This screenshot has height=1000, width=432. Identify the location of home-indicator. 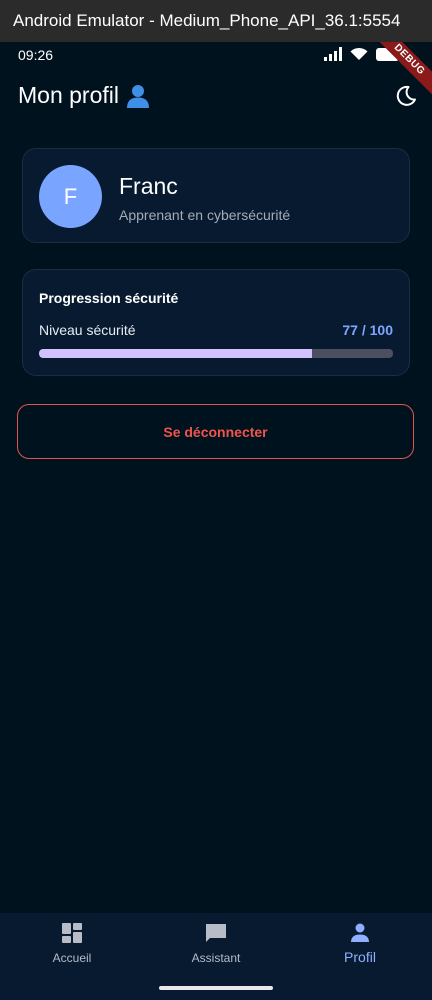
(216, 988).